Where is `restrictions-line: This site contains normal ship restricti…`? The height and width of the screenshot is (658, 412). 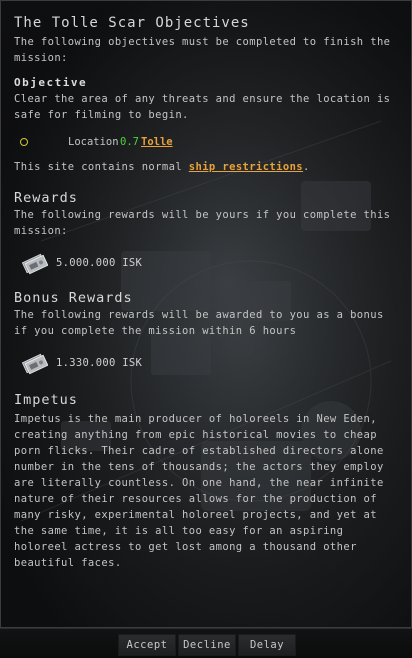 restrictions-line: This site contains normal ship restricti… is located at coordinates (206, 167).